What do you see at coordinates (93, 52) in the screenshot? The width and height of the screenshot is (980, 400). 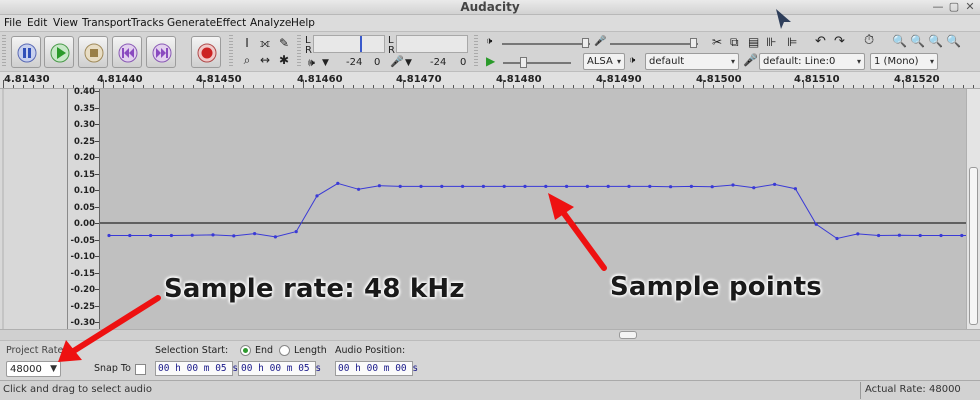 I see `stop-button` at bounding box center [93, 52].